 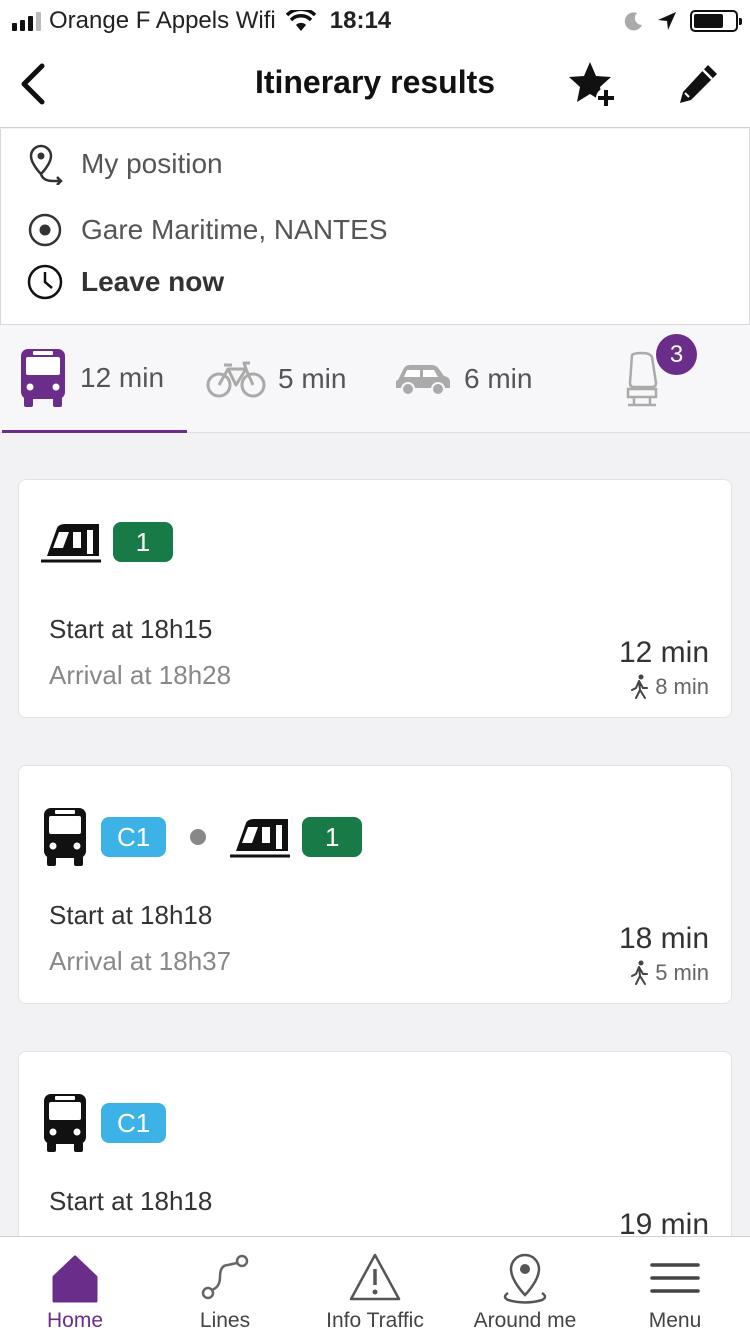 I want to click on options-count-badge: 3, so click(x=676, y=354).